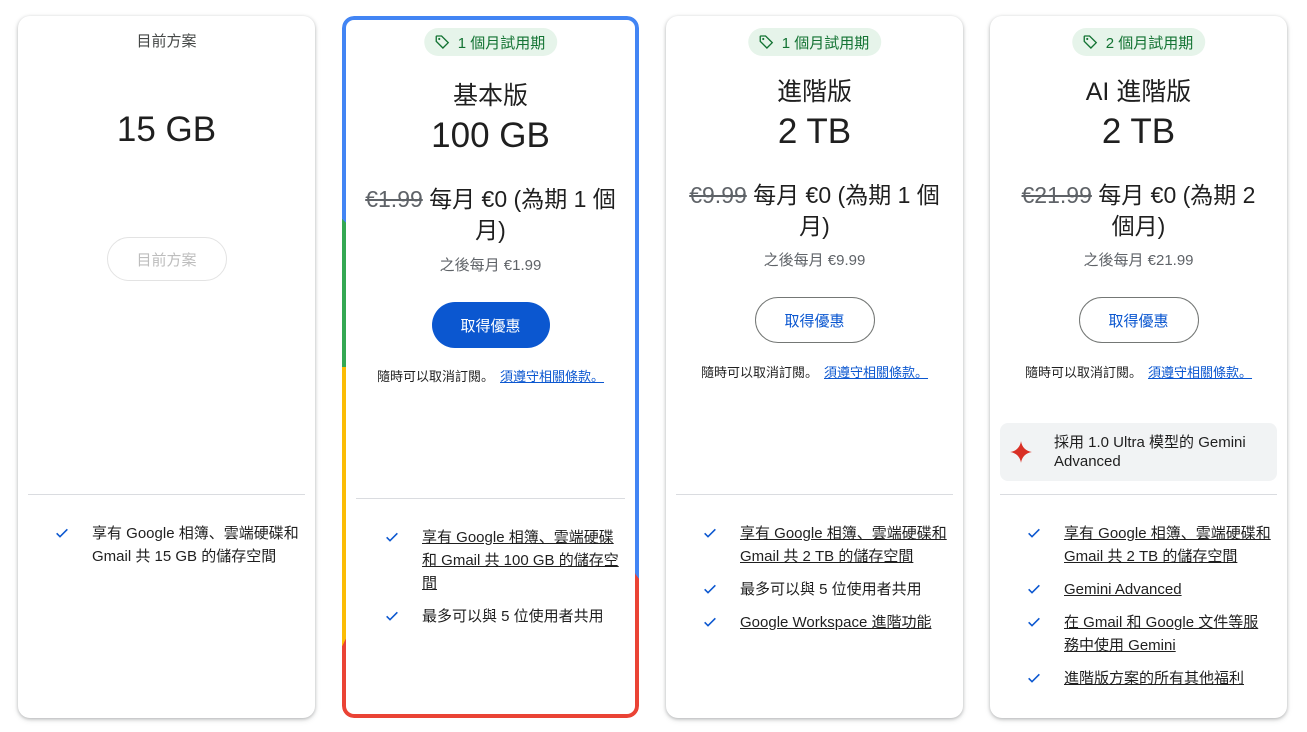 The height and width of the screenshot is (732, 1307). I want to click on price-after-trial: 之後每月 €21.99, so click(1138, 260).